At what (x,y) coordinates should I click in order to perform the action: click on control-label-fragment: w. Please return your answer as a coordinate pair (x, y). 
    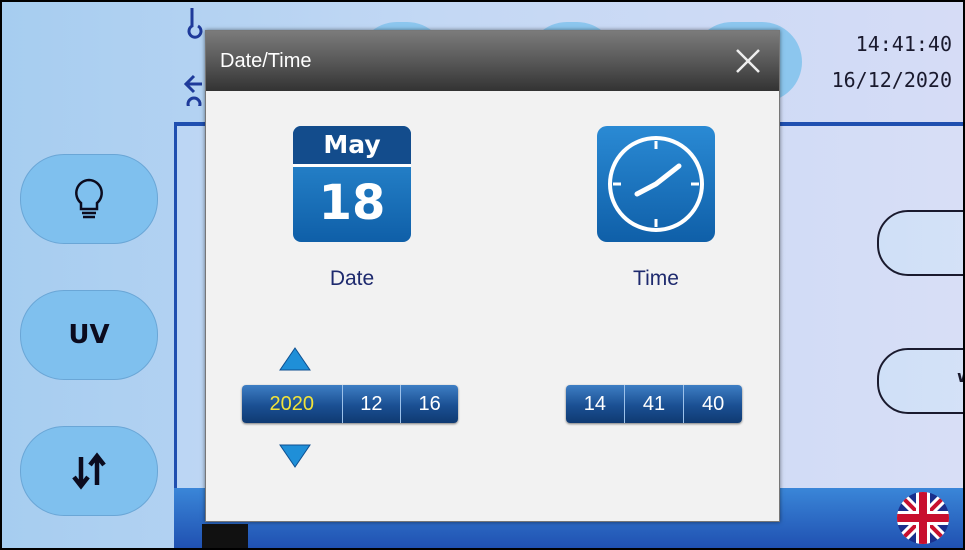
    Looking at the image, I should click on (960, 376).